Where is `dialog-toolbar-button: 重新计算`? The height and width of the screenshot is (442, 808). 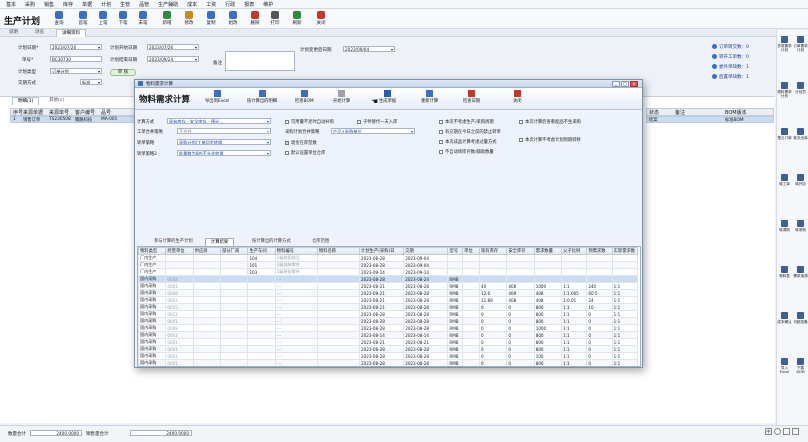 dialog-toolbar-button: 重新计算 is located at coordinates (429, 99).